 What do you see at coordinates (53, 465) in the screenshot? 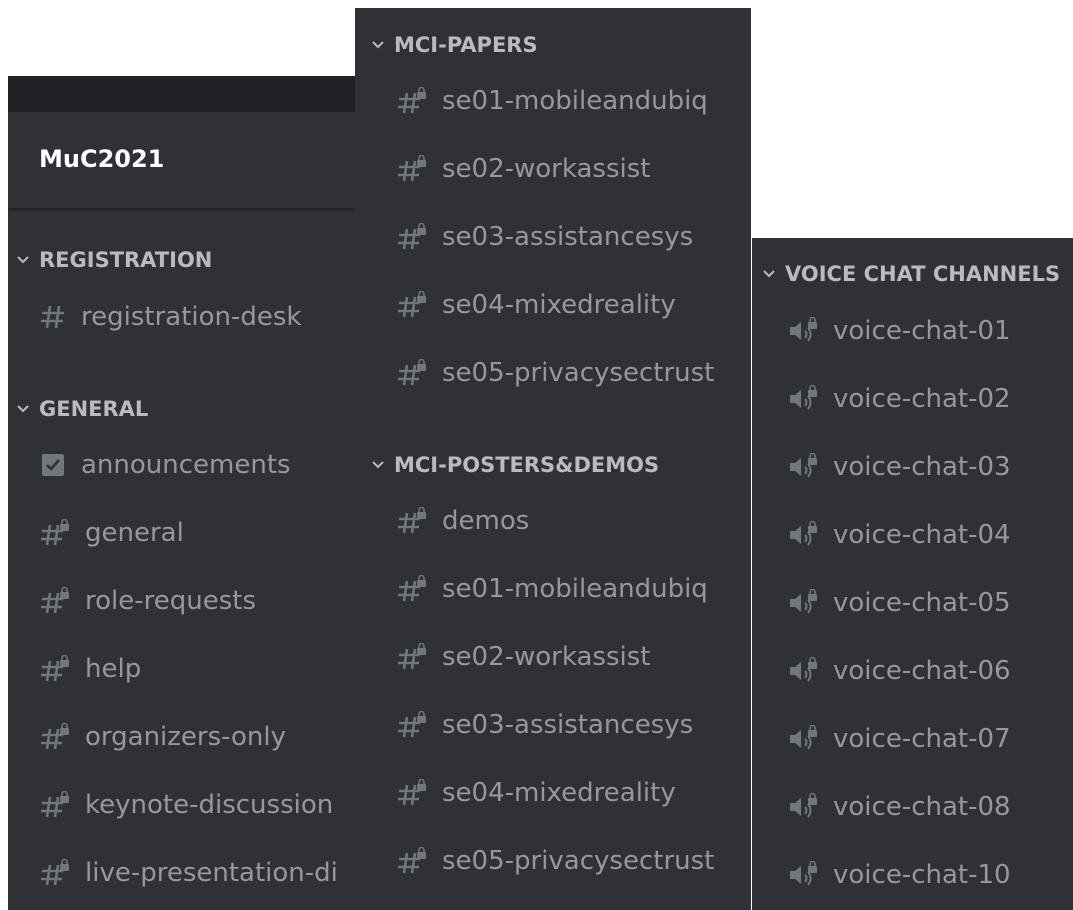
I see `announcement-icon` at bounding box center [53, 465].